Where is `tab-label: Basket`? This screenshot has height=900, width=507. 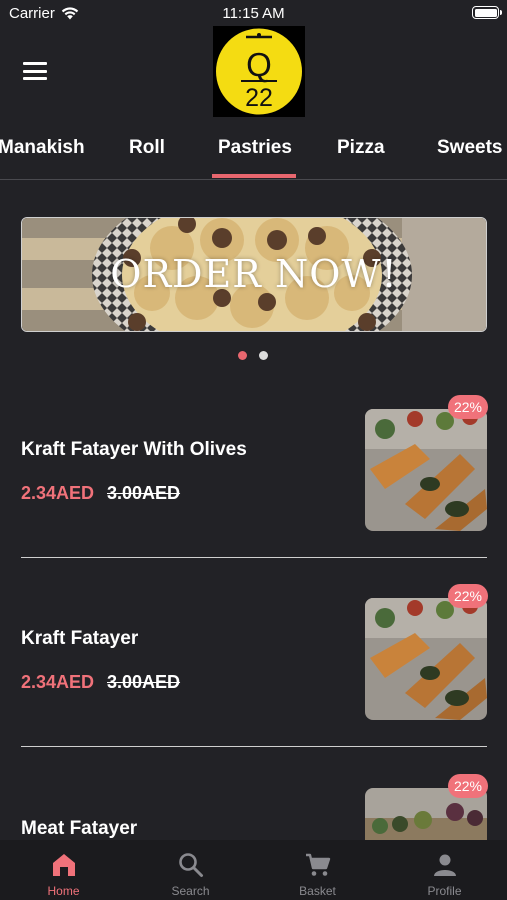 tab-label: Basket is located at coordinates (317, 891).